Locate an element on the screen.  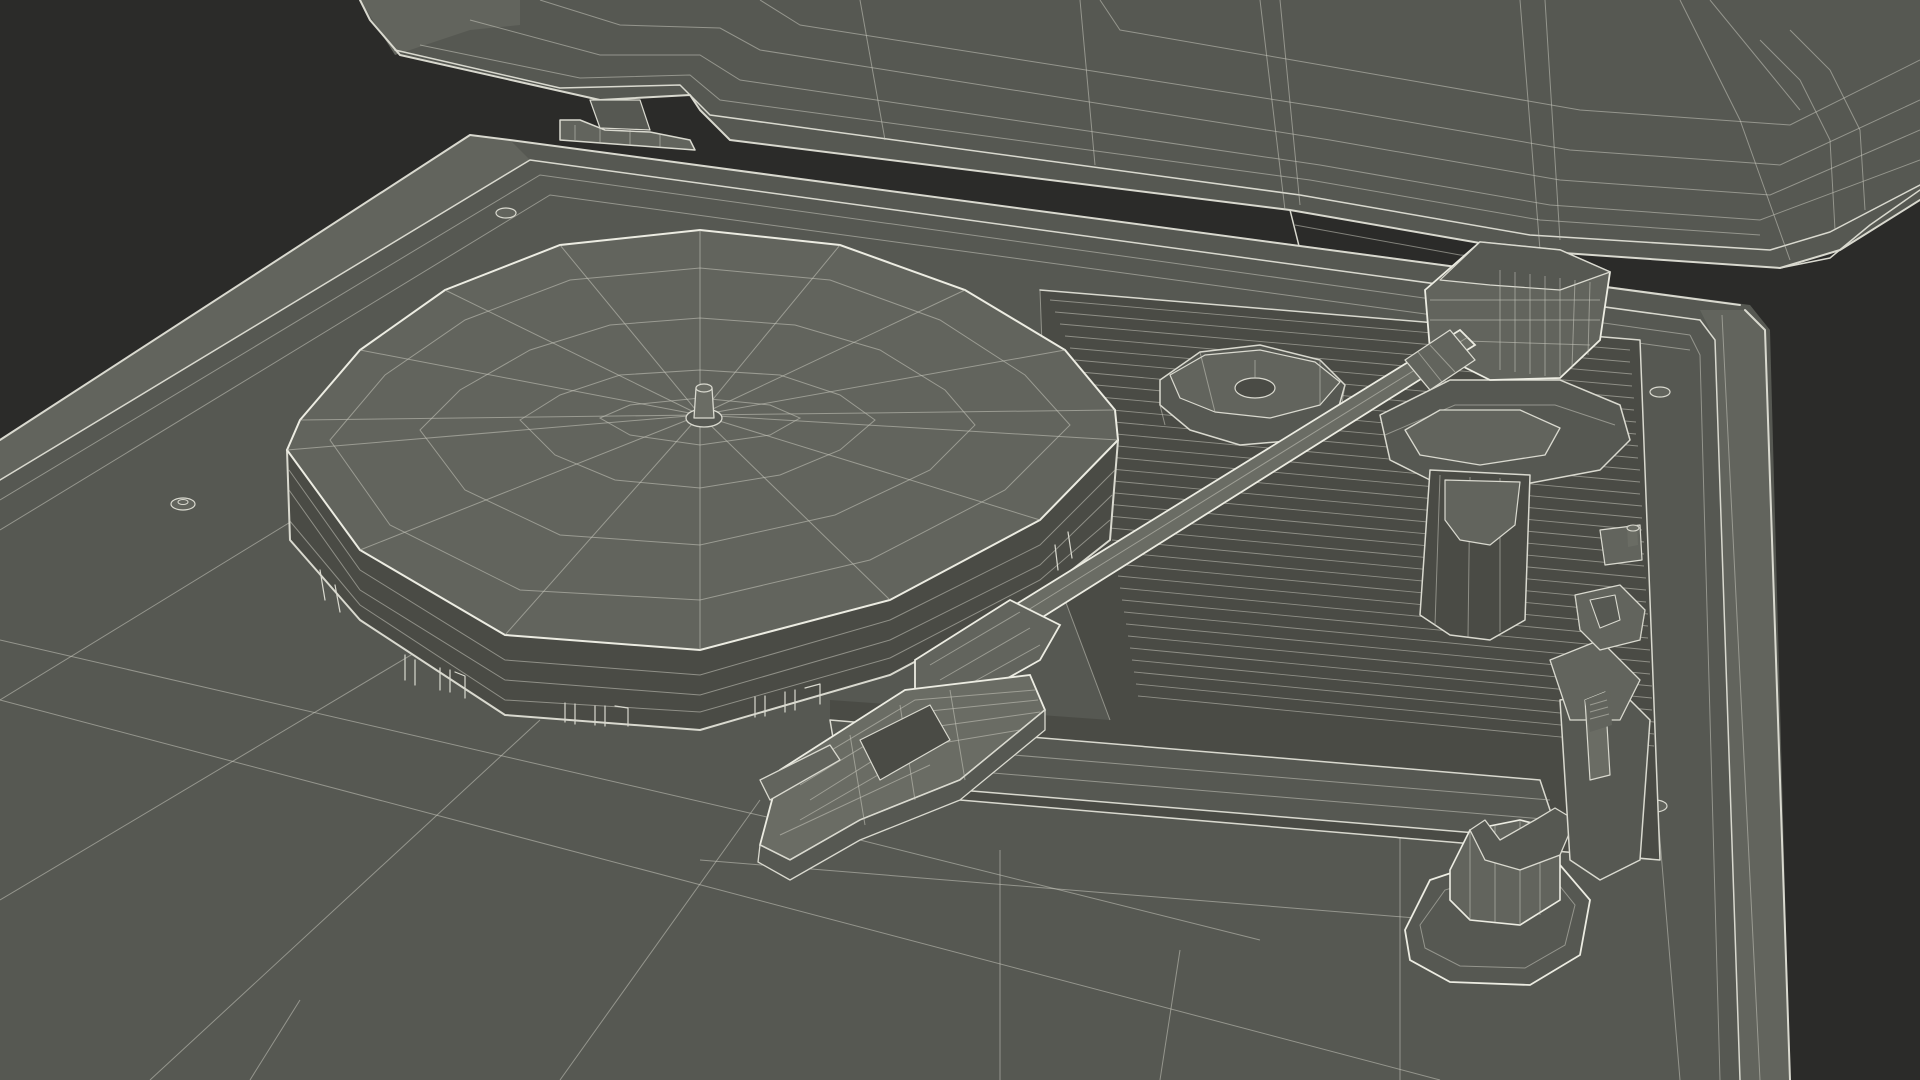
screw-right-top is located at coordinates (1660, 392).